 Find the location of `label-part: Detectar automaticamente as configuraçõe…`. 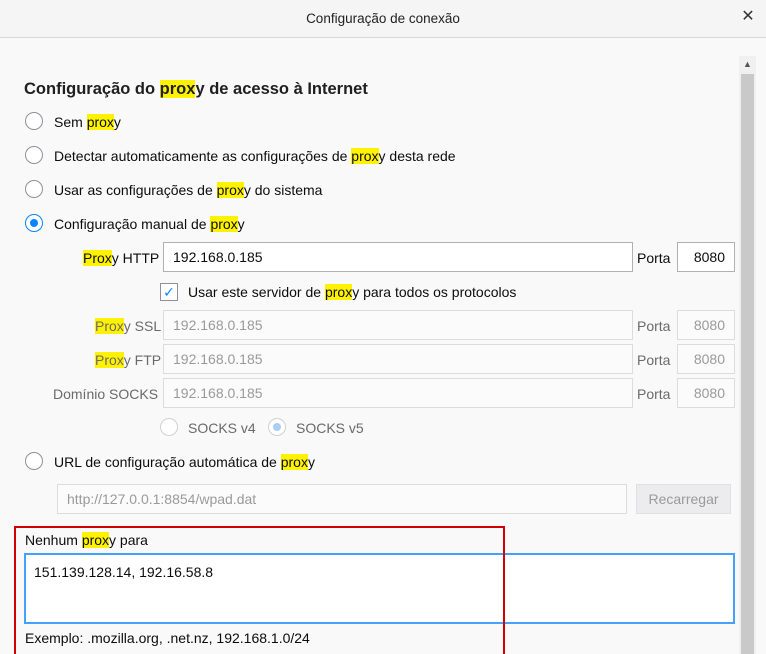

label-part: Detectar automaticamente as configuraçõe… is located at coordinates (203, 156).